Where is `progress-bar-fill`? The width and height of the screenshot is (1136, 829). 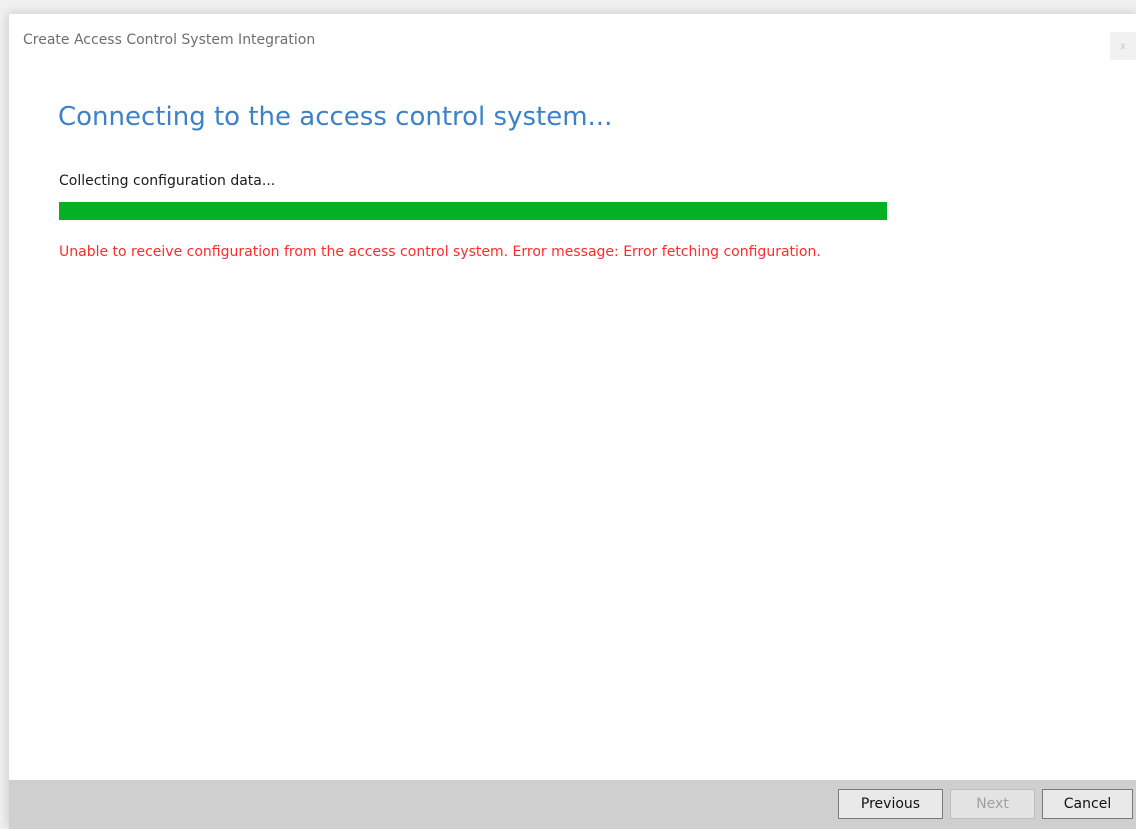 progress-bar-fill is located at coordinates (473, 211).